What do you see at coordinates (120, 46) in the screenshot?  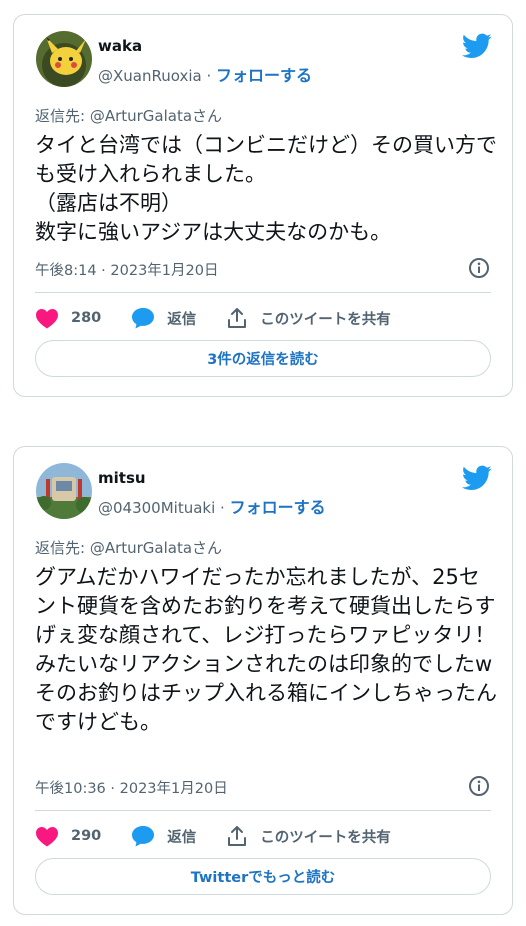 I see `display-name: waka` at bounding box center [120, 46].